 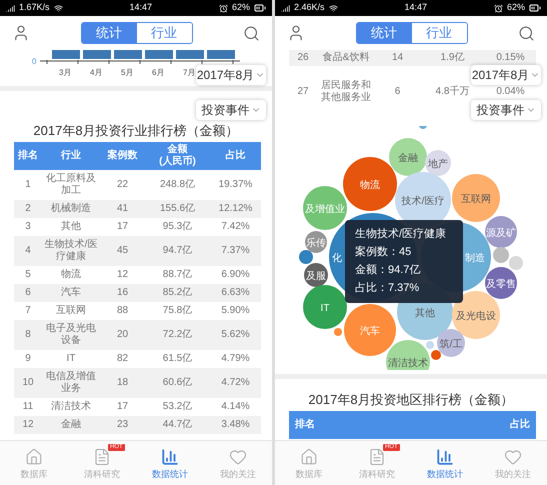 I want to click on table-cell: 0.15%, so click(x=510, y=57).